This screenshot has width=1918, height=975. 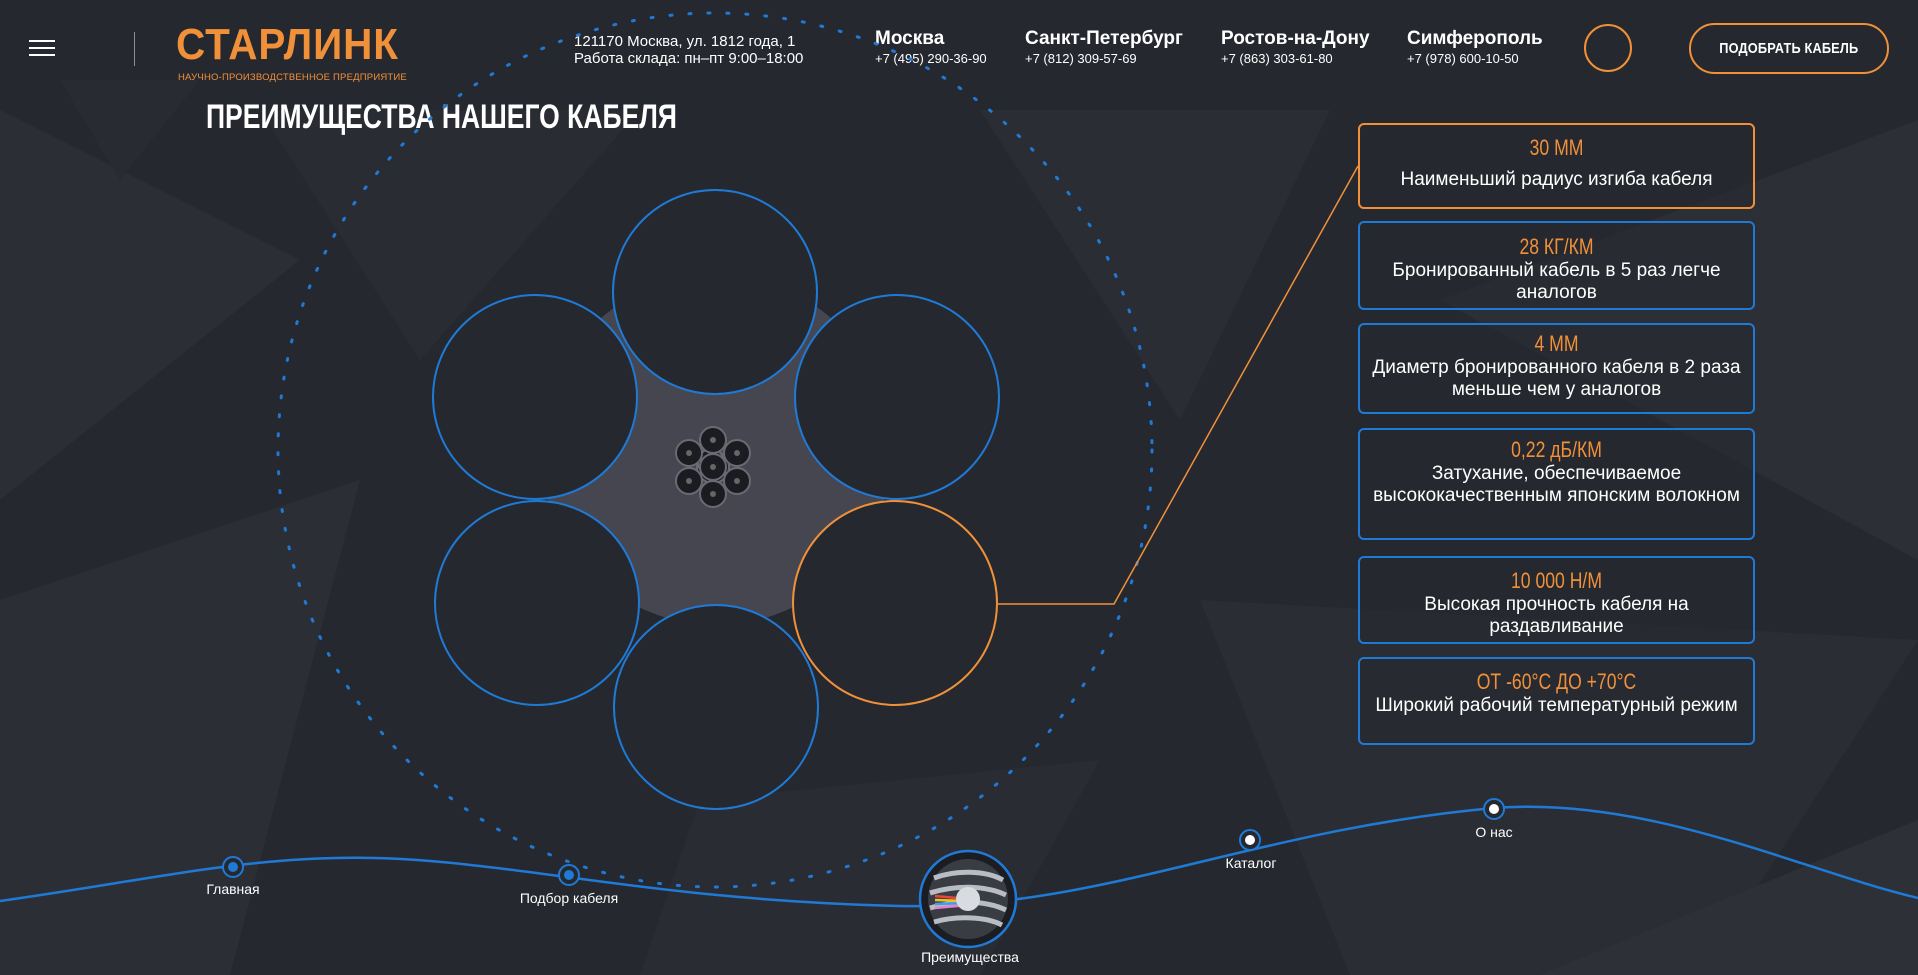 I want to click on advantage-value: 4 ММ, so click(x=1556, y=343).